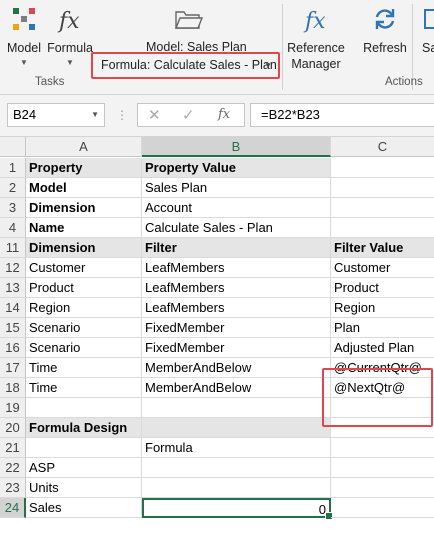  What do you see at coordinates (13, 348) in the screenshot?
I see `row-header: 16` at bounding box center [13, 348].